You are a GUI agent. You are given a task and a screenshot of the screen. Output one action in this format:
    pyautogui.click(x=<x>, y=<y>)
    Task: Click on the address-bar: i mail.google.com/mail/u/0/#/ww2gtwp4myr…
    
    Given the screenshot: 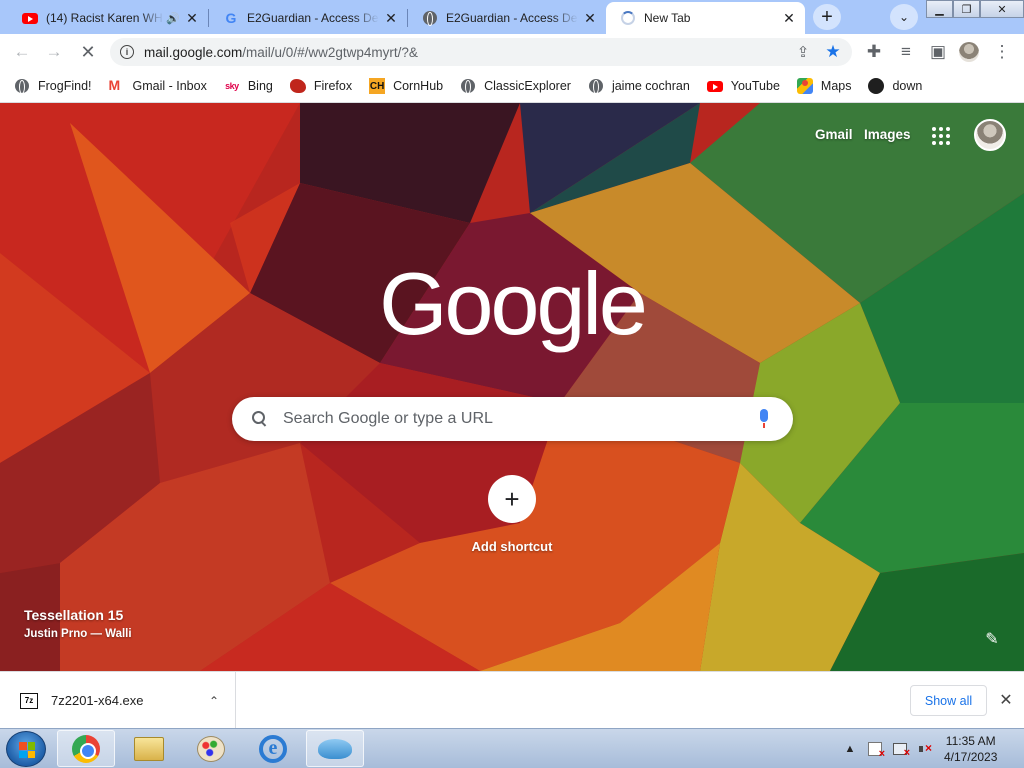 What is the action you would take?
    pyautogui.click(x=481, y=52)
    